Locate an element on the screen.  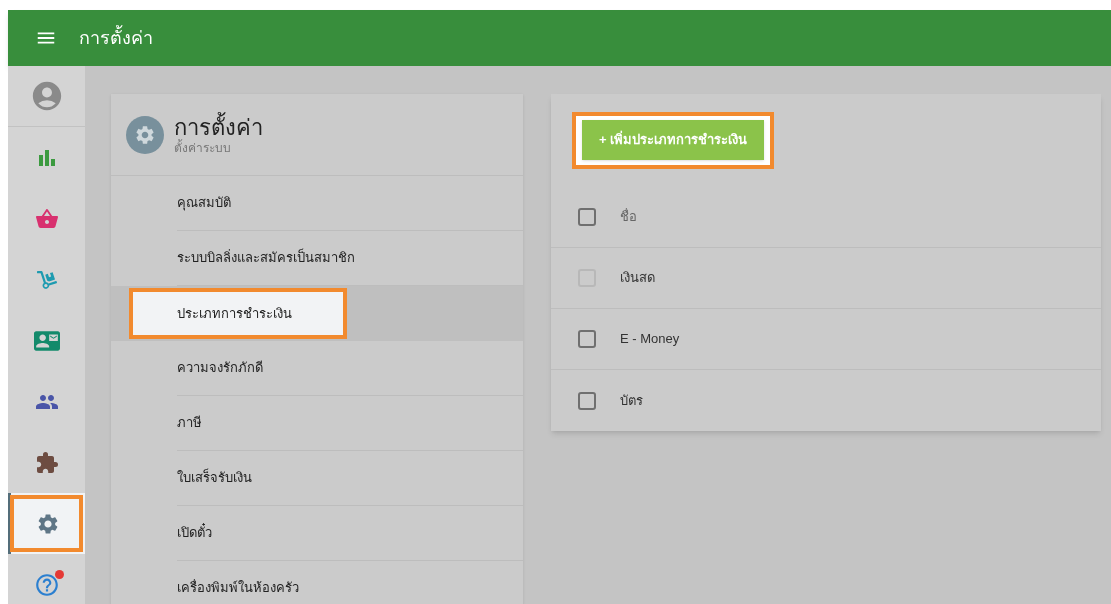
payment-type-name: เงินสด is located at coordinates (637, 278).